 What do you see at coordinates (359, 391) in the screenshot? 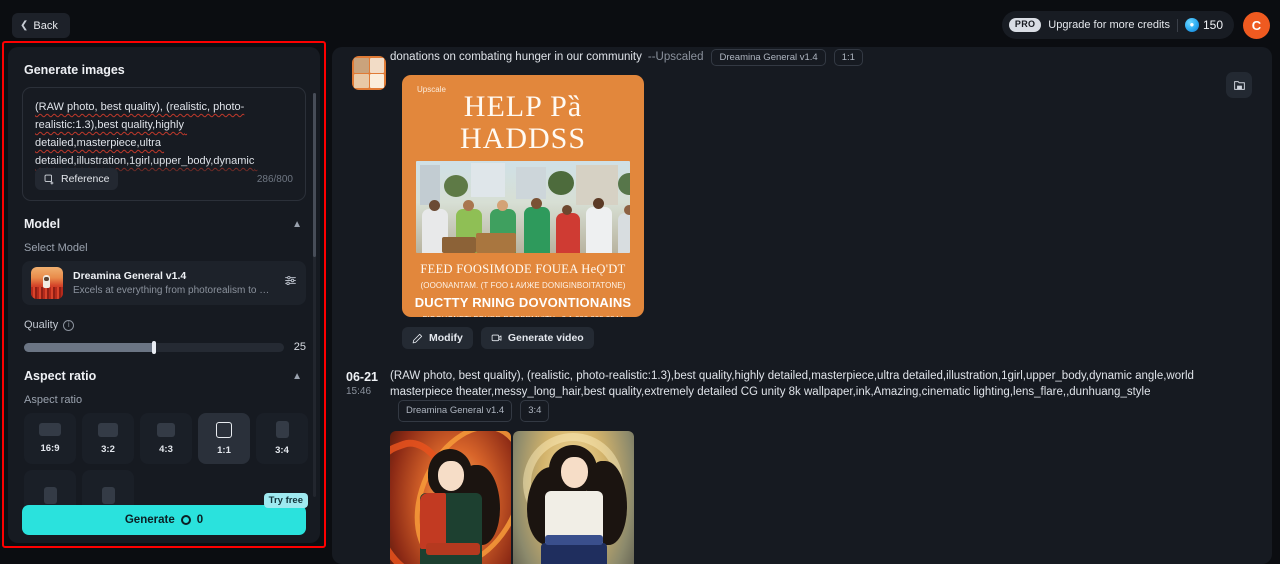
I see `entry-time: 15:46` at bounding box center [359, 391].